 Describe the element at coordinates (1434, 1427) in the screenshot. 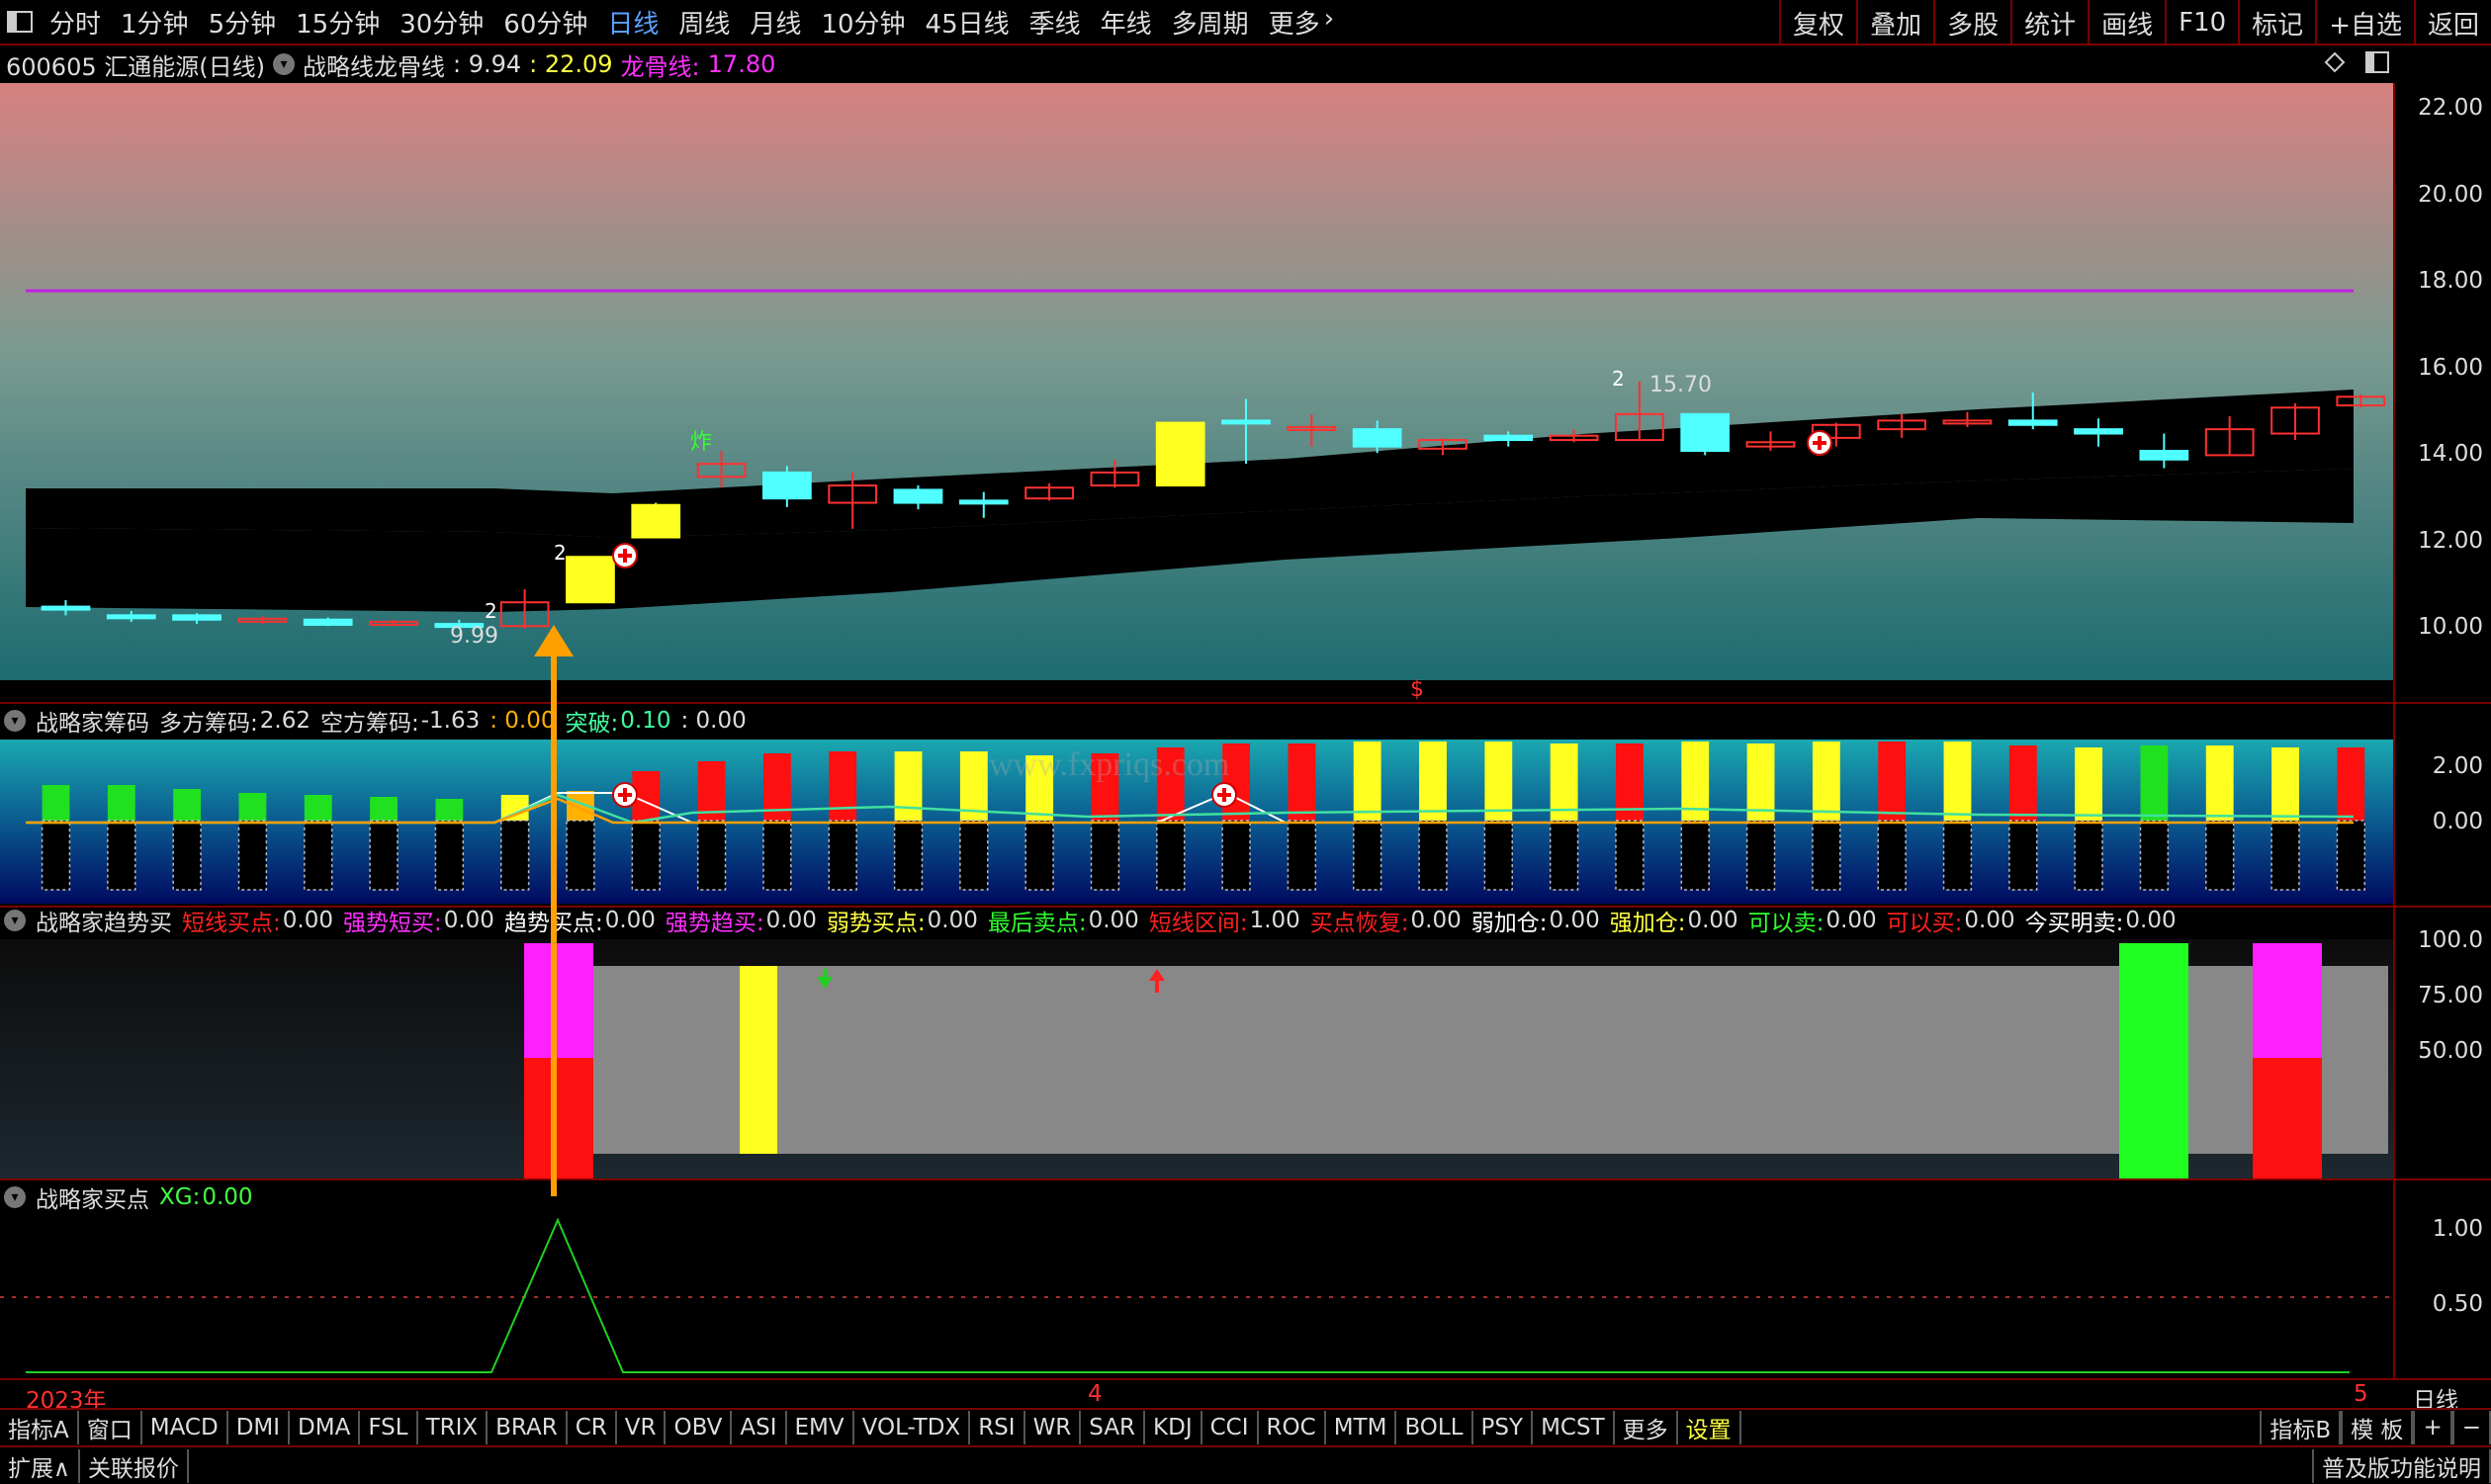

I see `indicator-tab-21: BOLL` at that location.